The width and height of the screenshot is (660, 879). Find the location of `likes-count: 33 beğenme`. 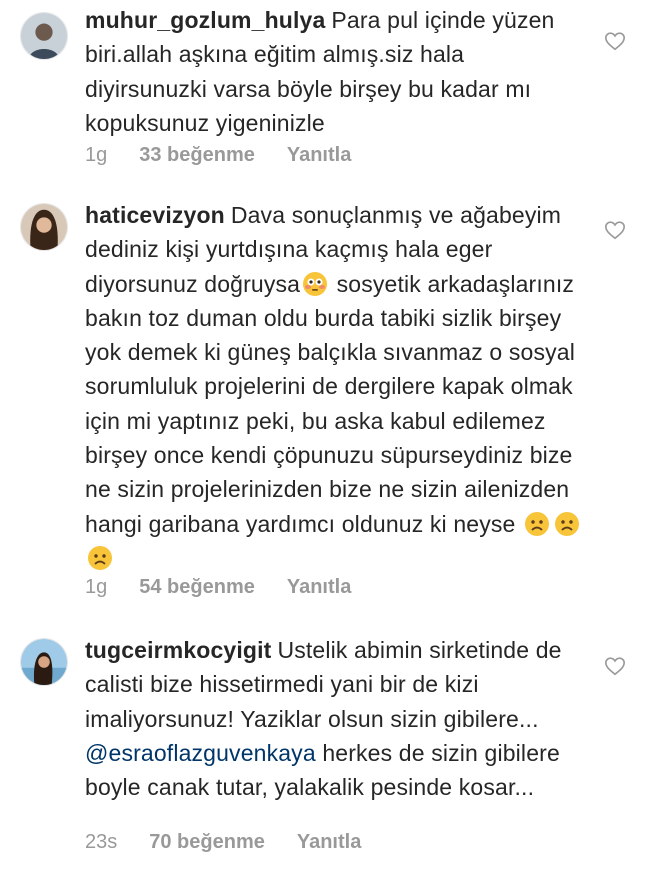

likes-count: 33 beğenme is located at coordinates (197, 155).